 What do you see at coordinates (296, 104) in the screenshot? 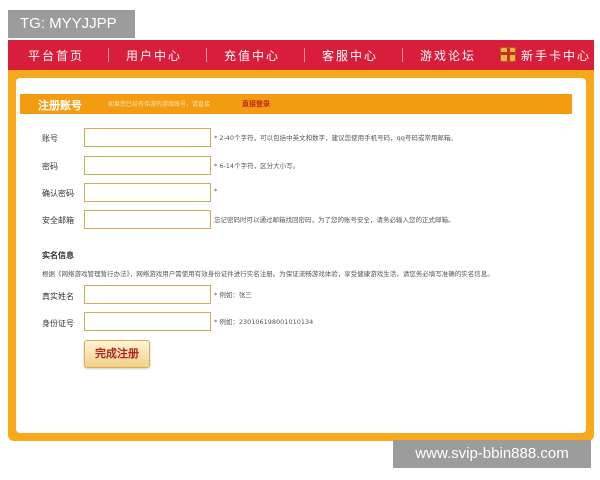
I see `register-section-header: 注册账号 如果您已经有伟游的游戏账号，请直接 直接登录` at bounding box center [296, 104].